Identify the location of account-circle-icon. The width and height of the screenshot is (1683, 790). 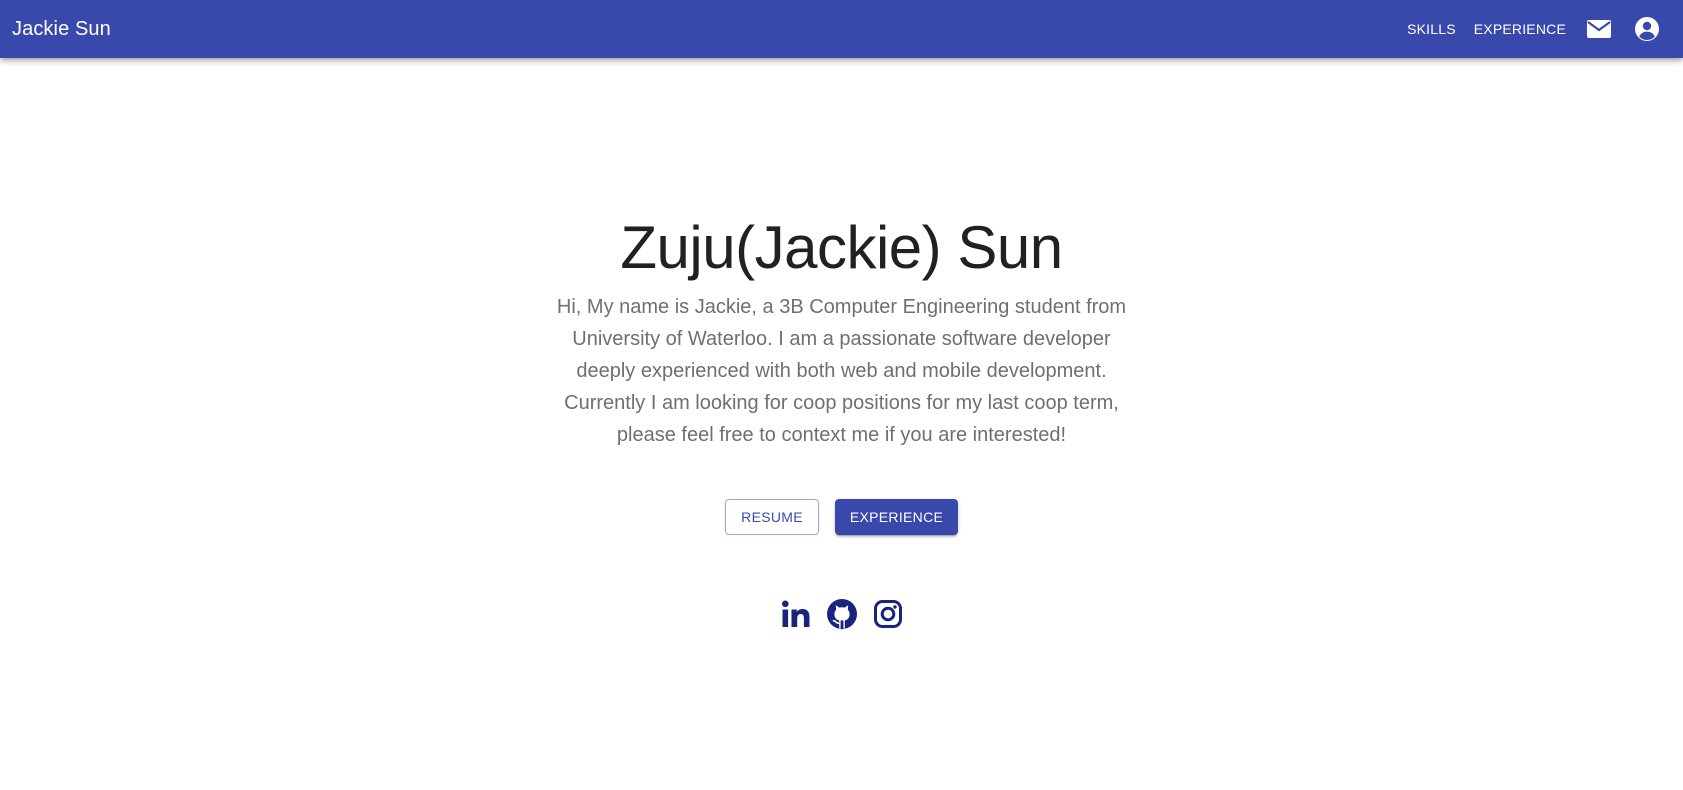
(1647, 29).